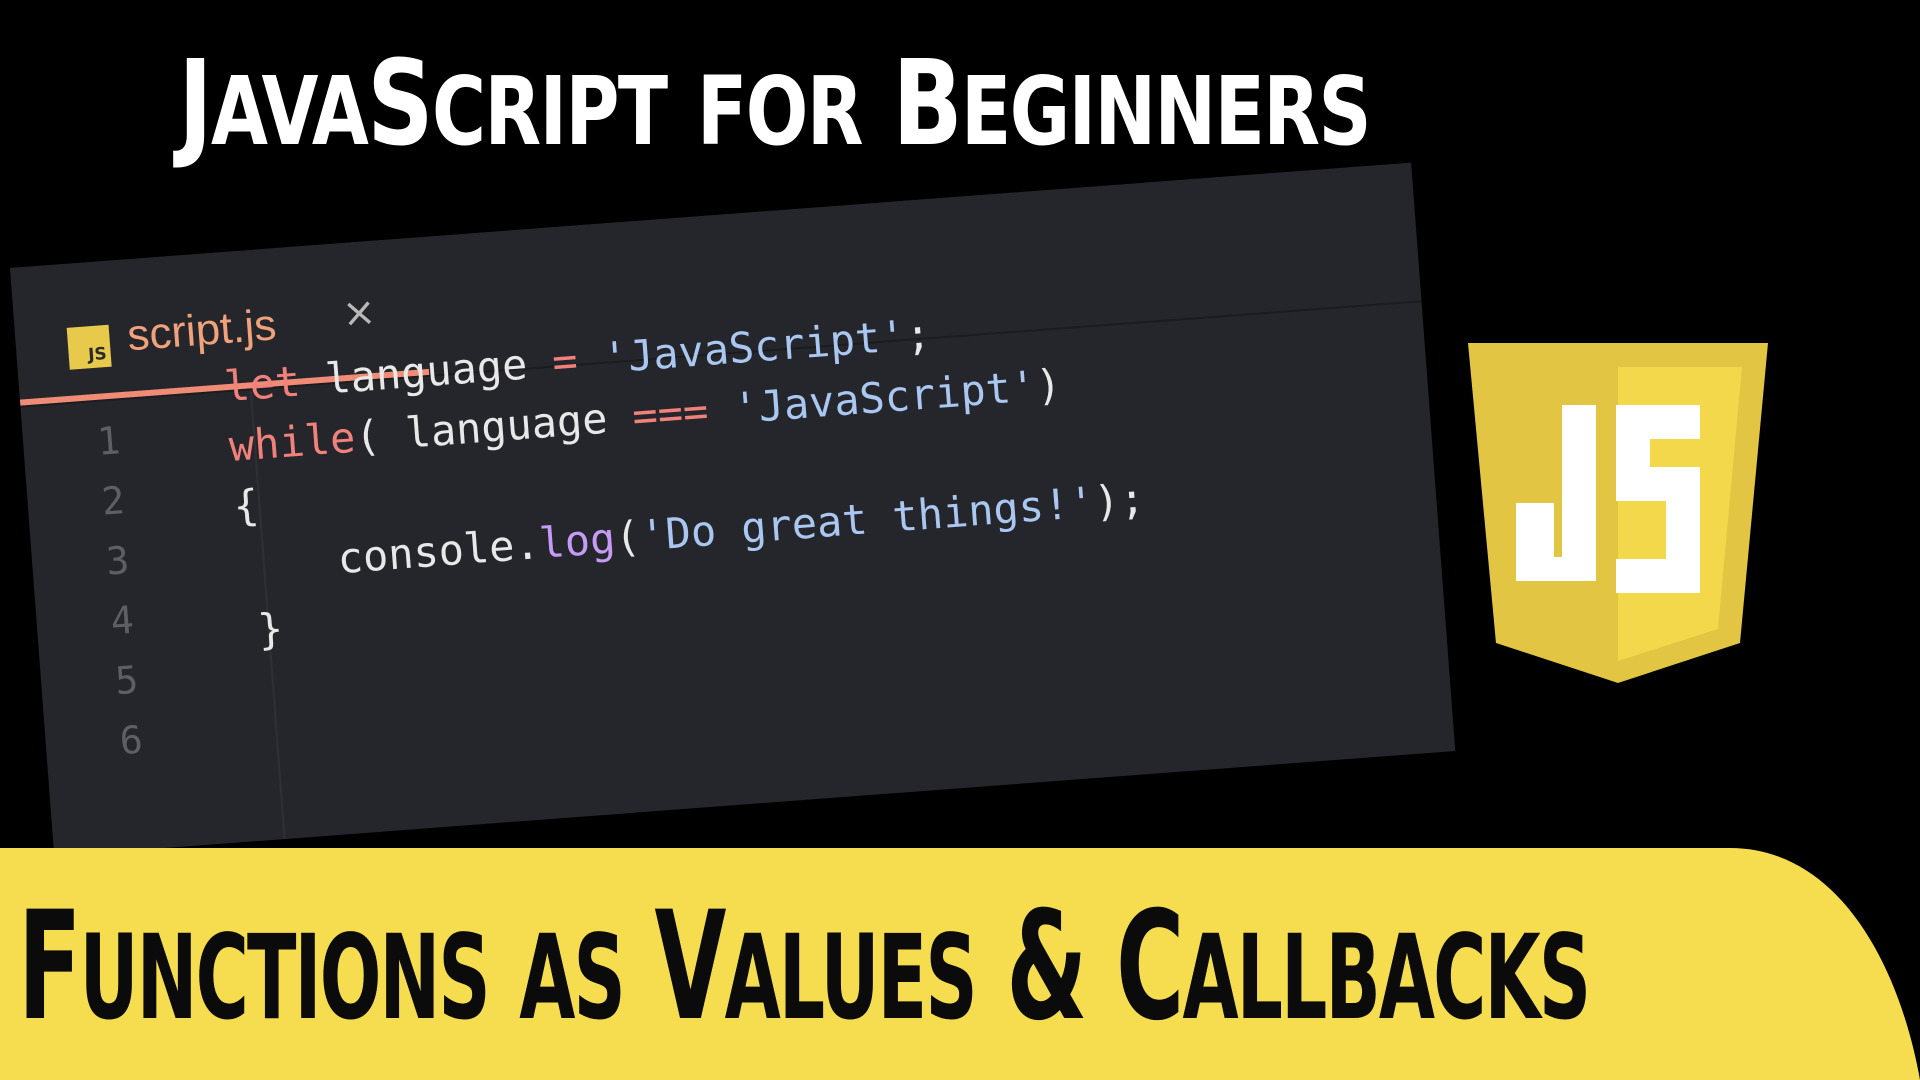 The image size is (1920, 1080). What do you see at coordinates (1048, 385) in the screenshot?
I see `punctuation-token: )` at bounding box center [1048, 385].